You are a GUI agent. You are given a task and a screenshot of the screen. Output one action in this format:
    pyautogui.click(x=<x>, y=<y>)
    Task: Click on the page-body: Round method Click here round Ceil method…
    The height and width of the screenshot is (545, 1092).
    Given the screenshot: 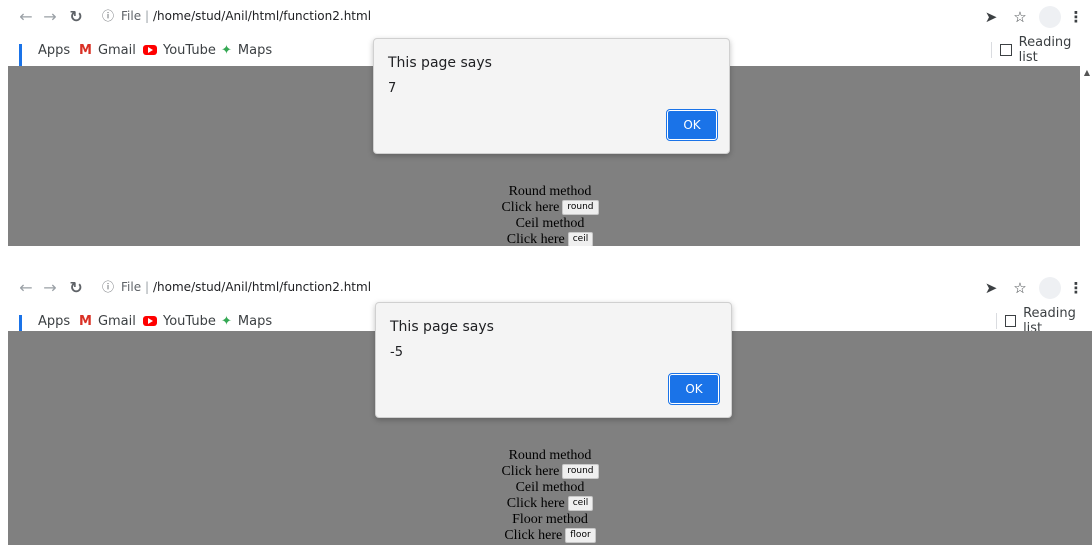 What is the action you would take?
    pyautogui.click(x=550, y=215)
    